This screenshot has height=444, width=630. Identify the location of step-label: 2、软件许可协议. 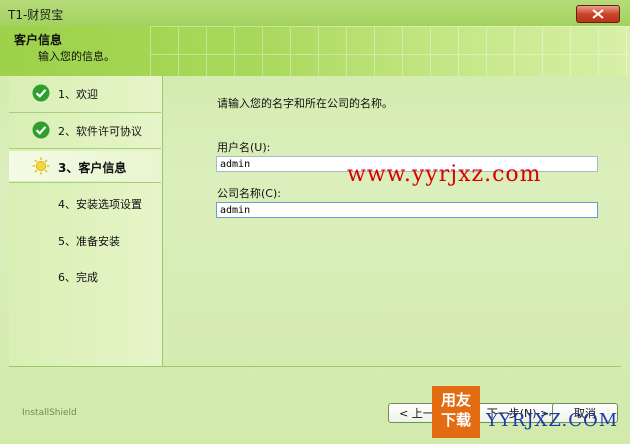
(100, 131).